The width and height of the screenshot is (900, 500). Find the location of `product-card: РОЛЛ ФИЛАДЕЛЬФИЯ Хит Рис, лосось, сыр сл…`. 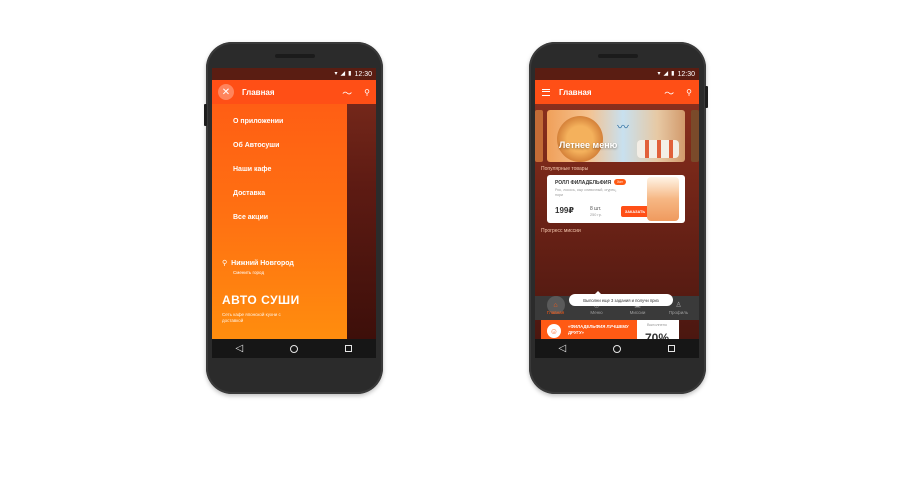

product-card: РОЛЛ ФИЛАДЕЛЬФИЯ Хит Рис, лосось, сыр сл… is located at coordinates (616, 199).